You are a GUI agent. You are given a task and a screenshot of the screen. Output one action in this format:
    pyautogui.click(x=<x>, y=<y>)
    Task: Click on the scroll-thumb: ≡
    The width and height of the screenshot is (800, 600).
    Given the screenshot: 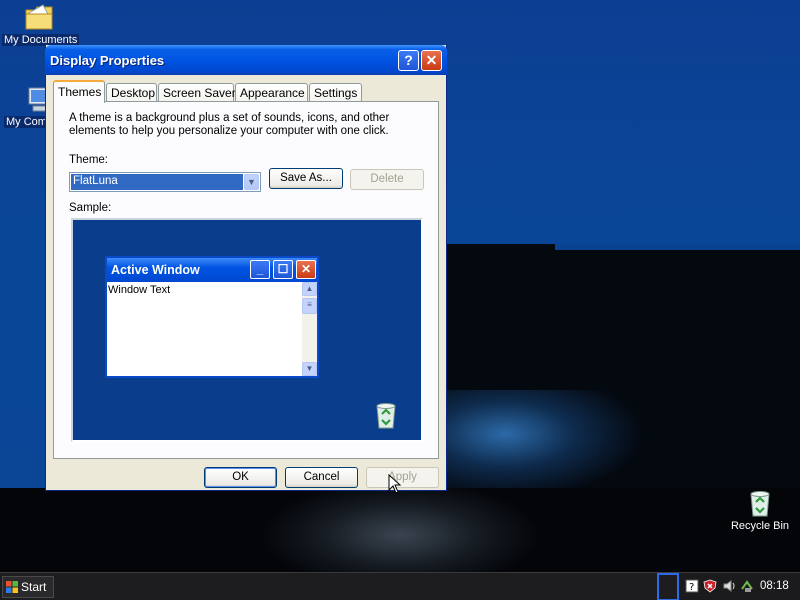 What is the action you would take?
    pyautogui.click(x=309, y=306)
    